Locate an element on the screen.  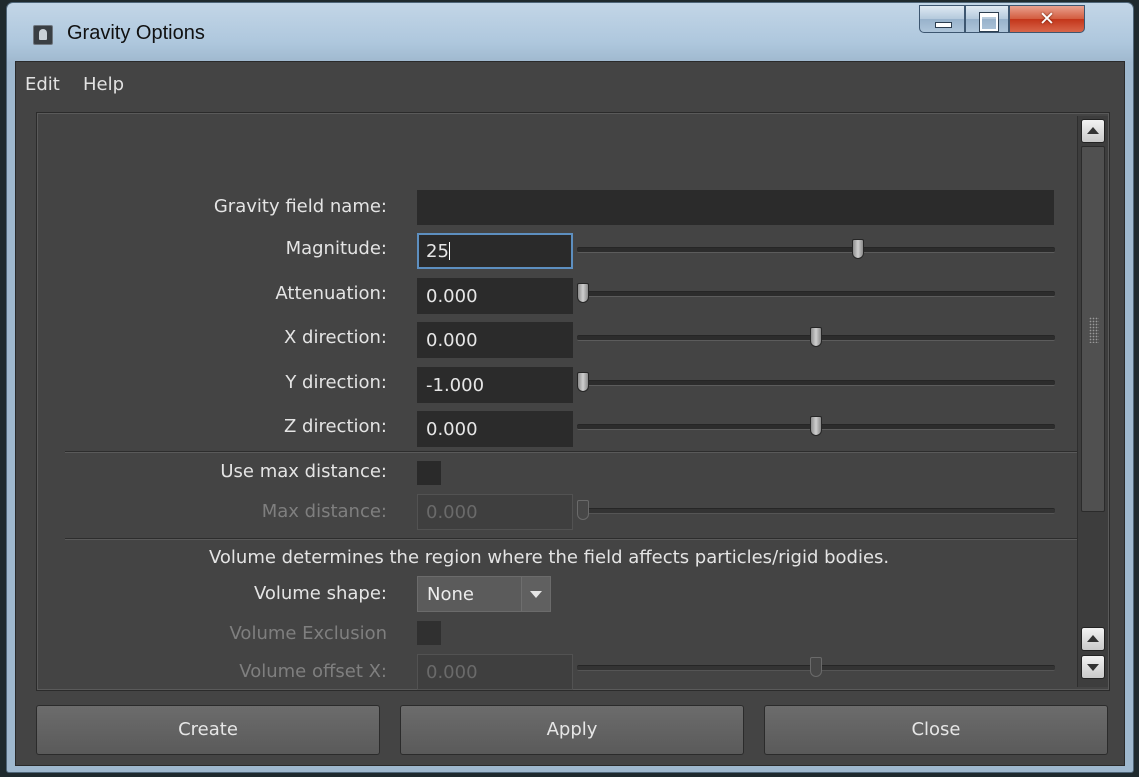
scrollbar-thumb is located at coordinates (1093, 329).